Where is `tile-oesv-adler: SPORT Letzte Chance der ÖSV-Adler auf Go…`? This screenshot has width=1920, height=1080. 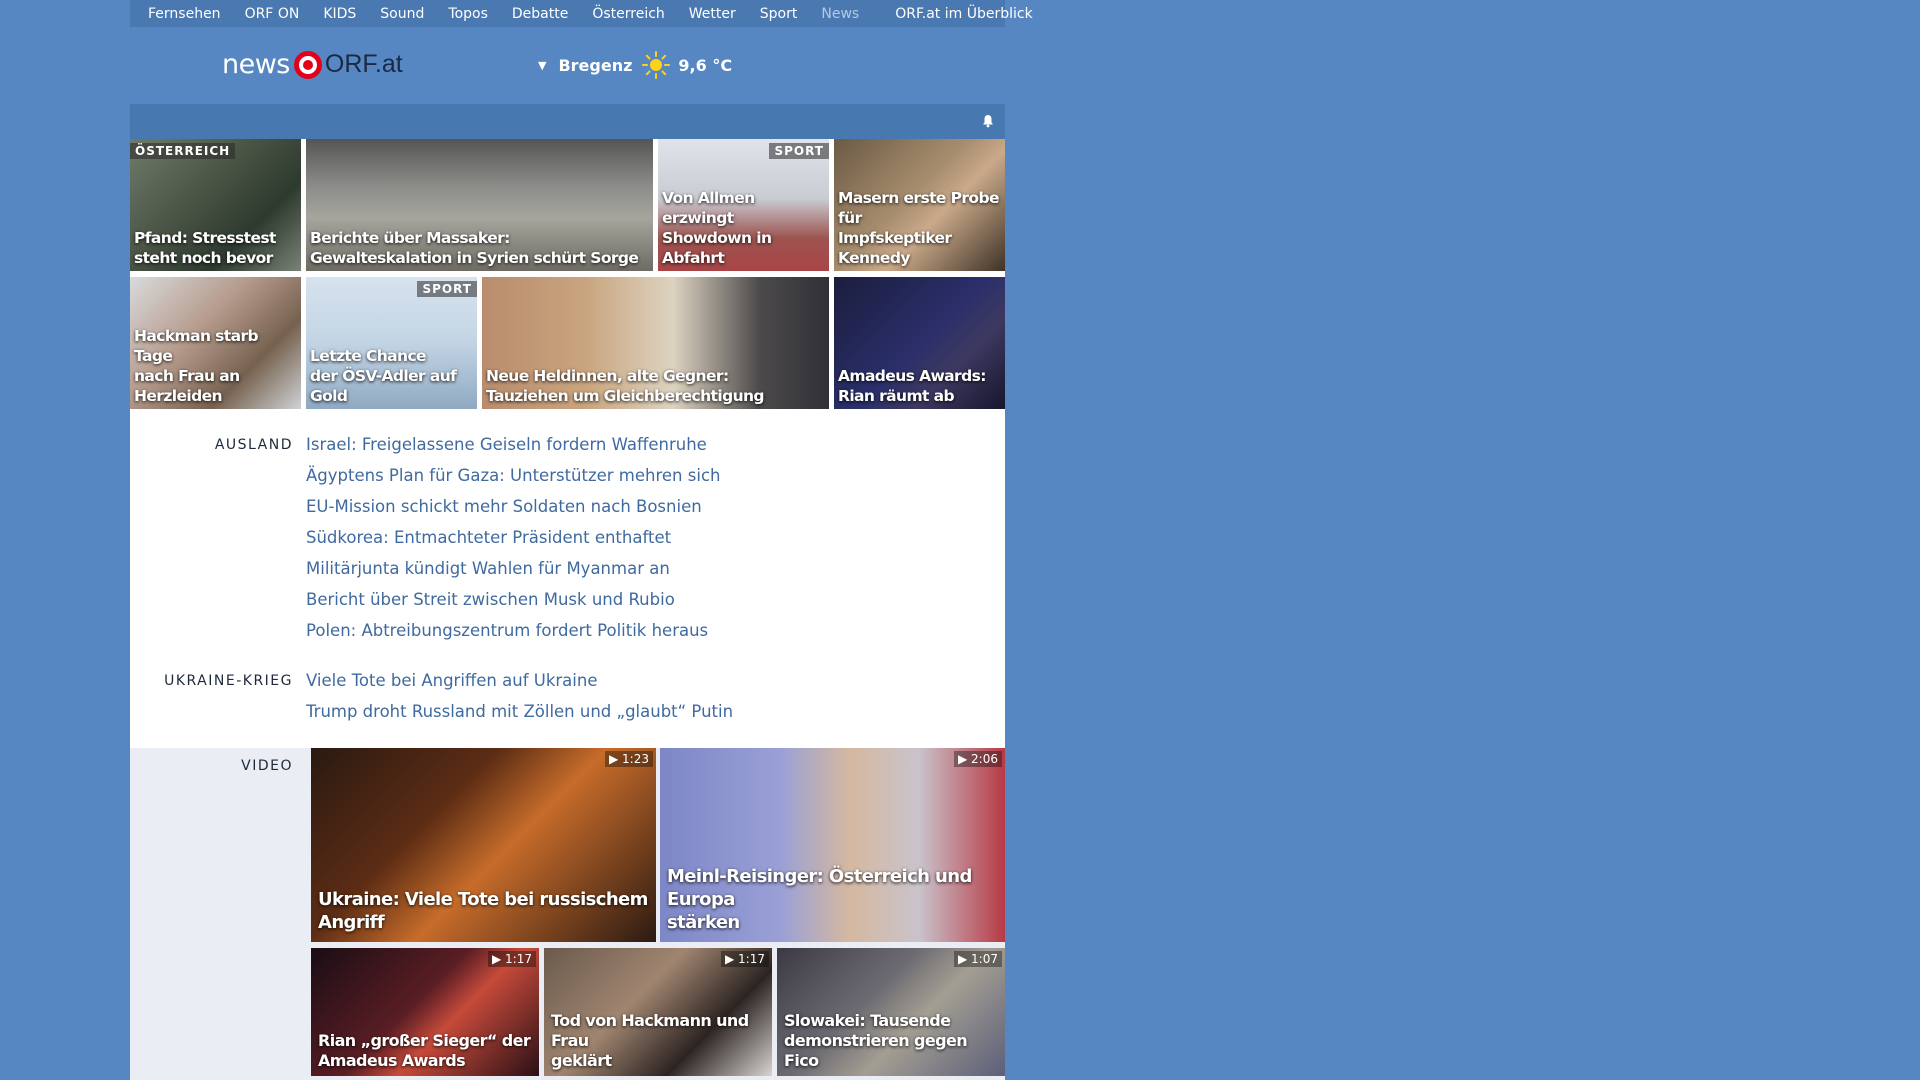 tile-oesv-adler: SPORT Letzte Chance der ÖSV-Adler auf Go… is located at coordinates (391, 343).